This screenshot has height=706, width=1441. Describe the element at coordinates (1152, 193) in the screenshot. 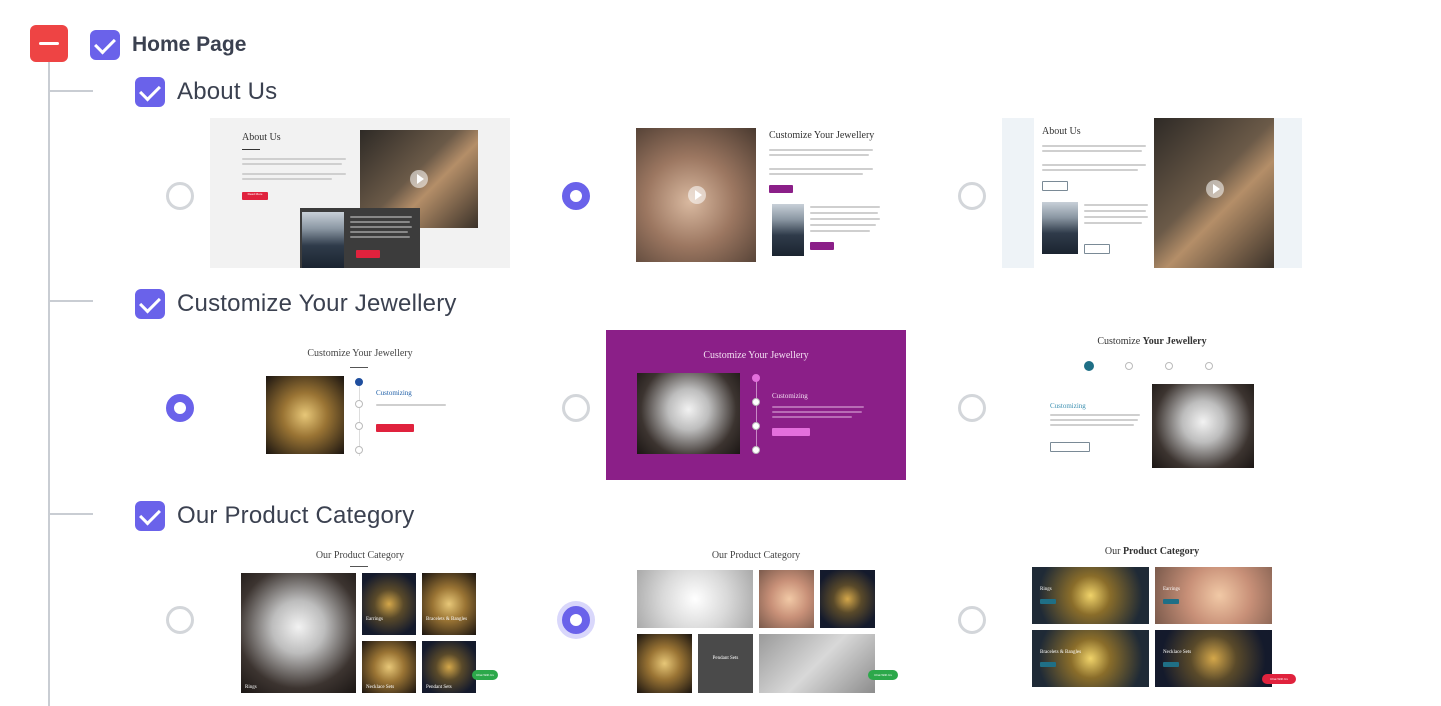

I see `about-us-option-3-preview: About Us` at that location.